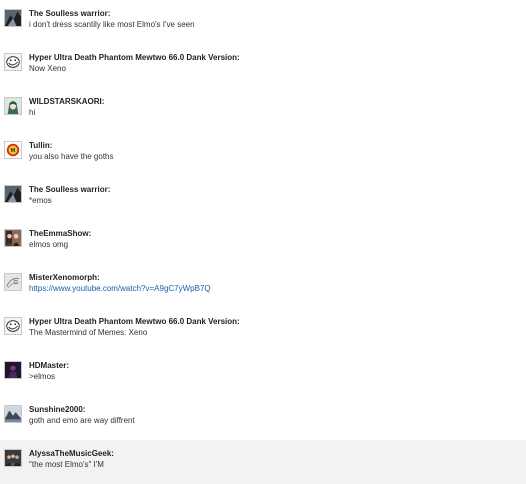 This screenshot has width=526, height=484. I want to click on chat-message: AlyssaTheMusicGeek: "the most Elmo's" I'M, so click(263, 462).